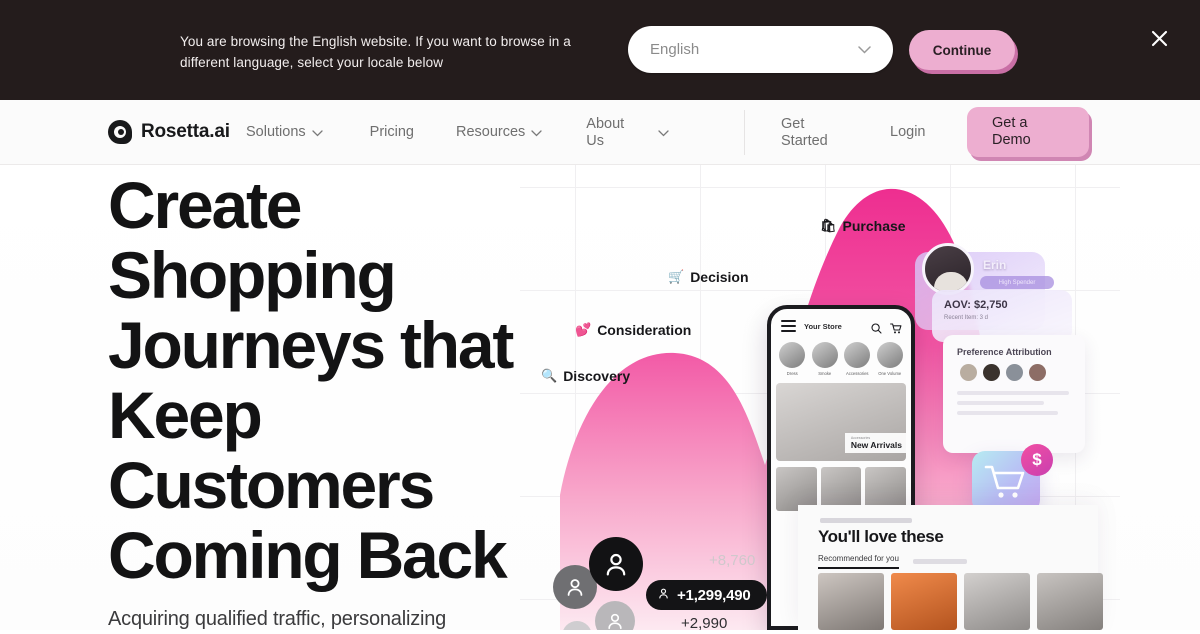  What do you see at coordinates (881, 536) in the screenshot?
I see `recommendation-title: You'll love these` at bounding box center [881, 536].